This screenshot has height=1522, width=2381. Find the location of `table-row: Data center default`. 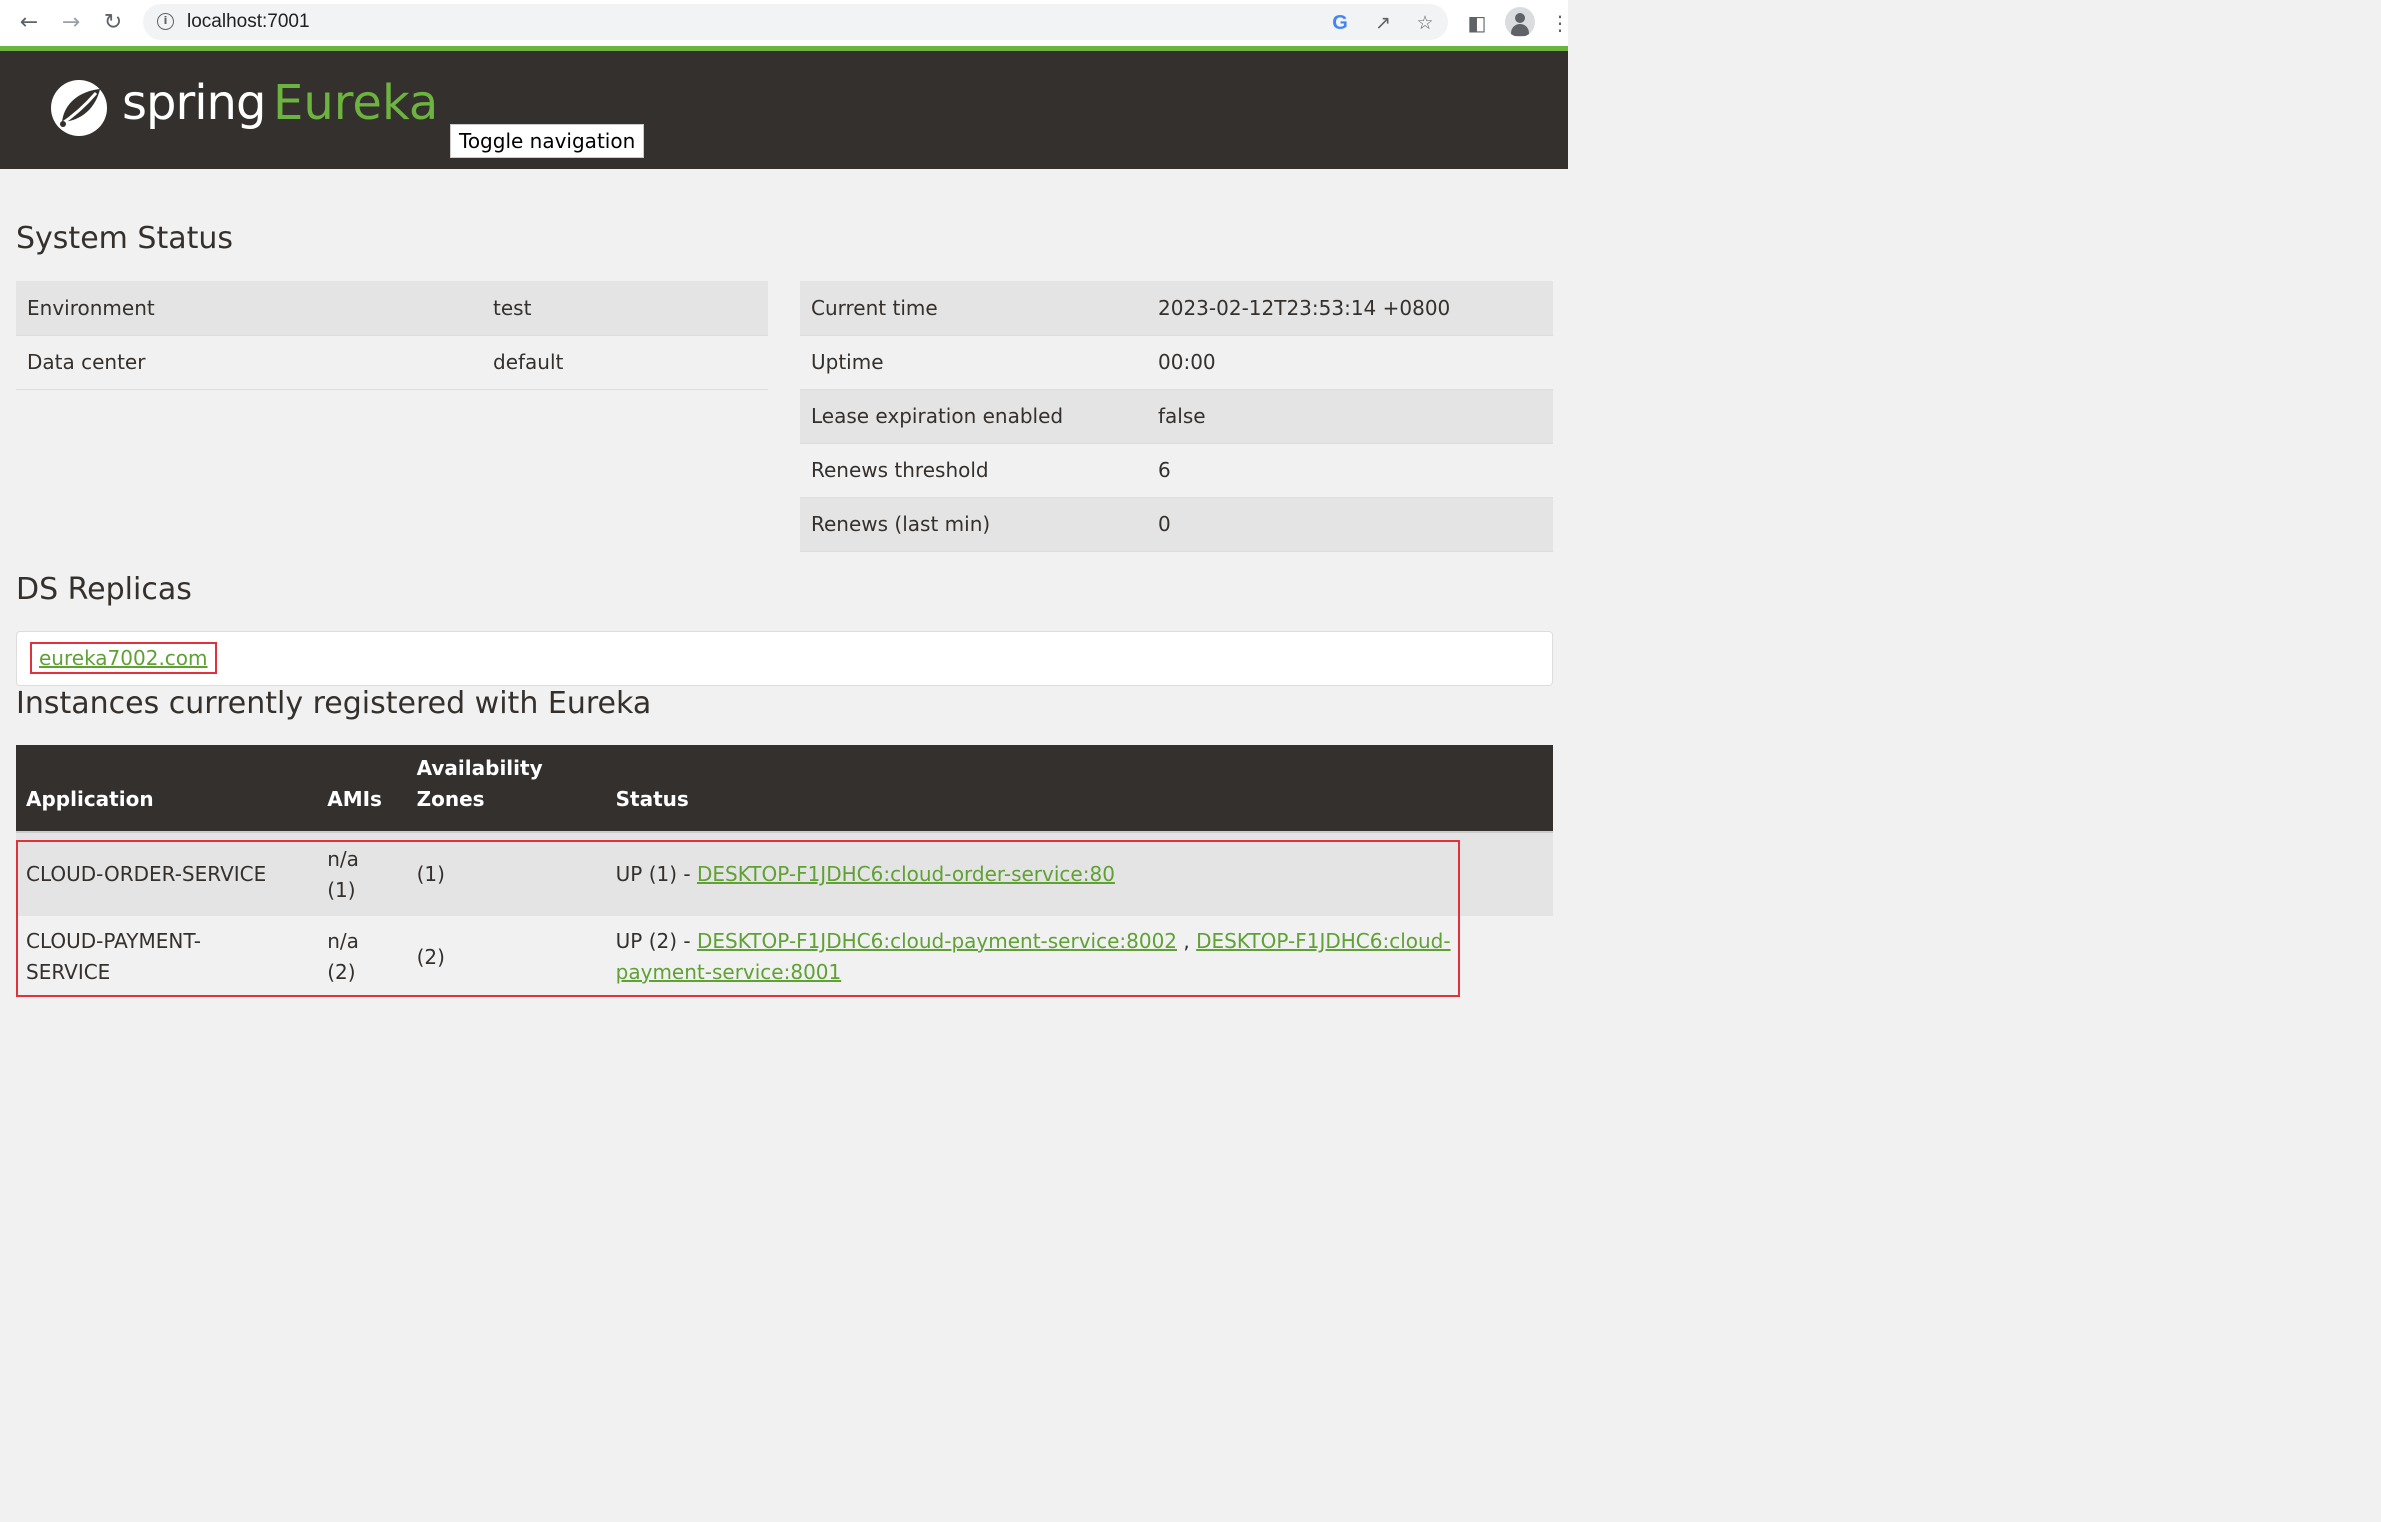

table-row: Data center default is located at coordinates (392, 362).